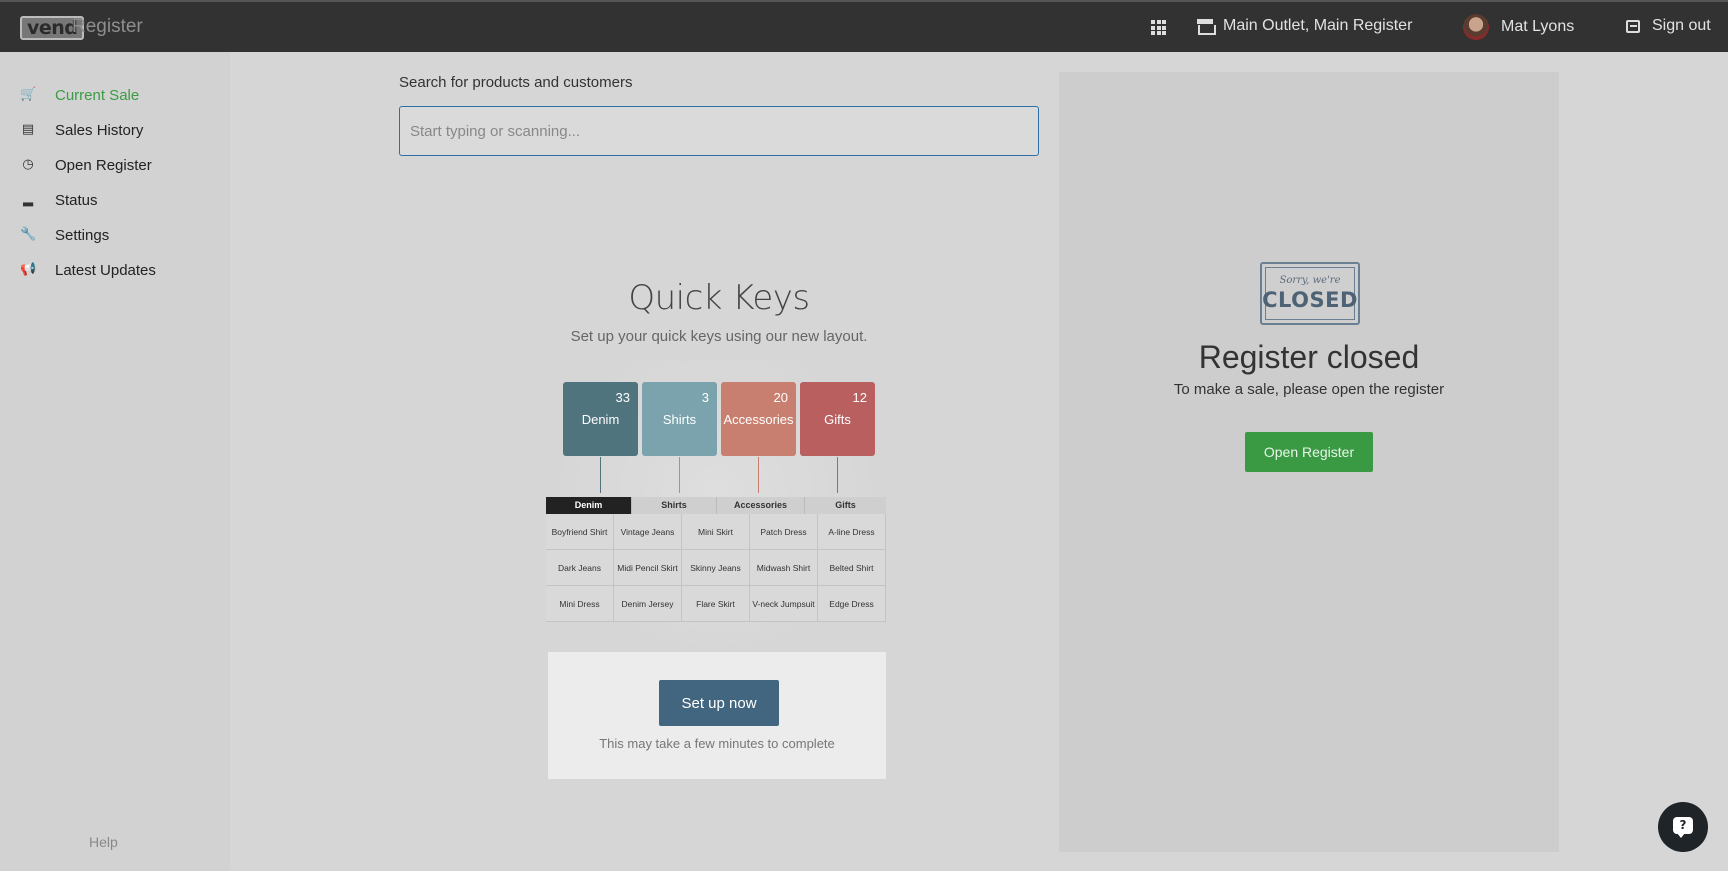 This screenshot has height=871, width=1728. Describe the element at coordinates (107, 26) in the screenshot. I see `app-name: Register` at that location.